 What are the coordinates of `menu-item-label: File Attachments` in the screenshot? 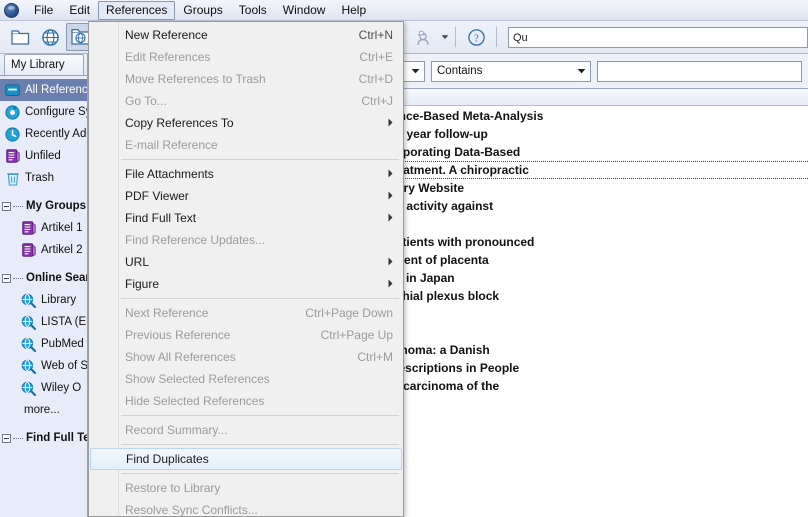 It's located at (169, 174).